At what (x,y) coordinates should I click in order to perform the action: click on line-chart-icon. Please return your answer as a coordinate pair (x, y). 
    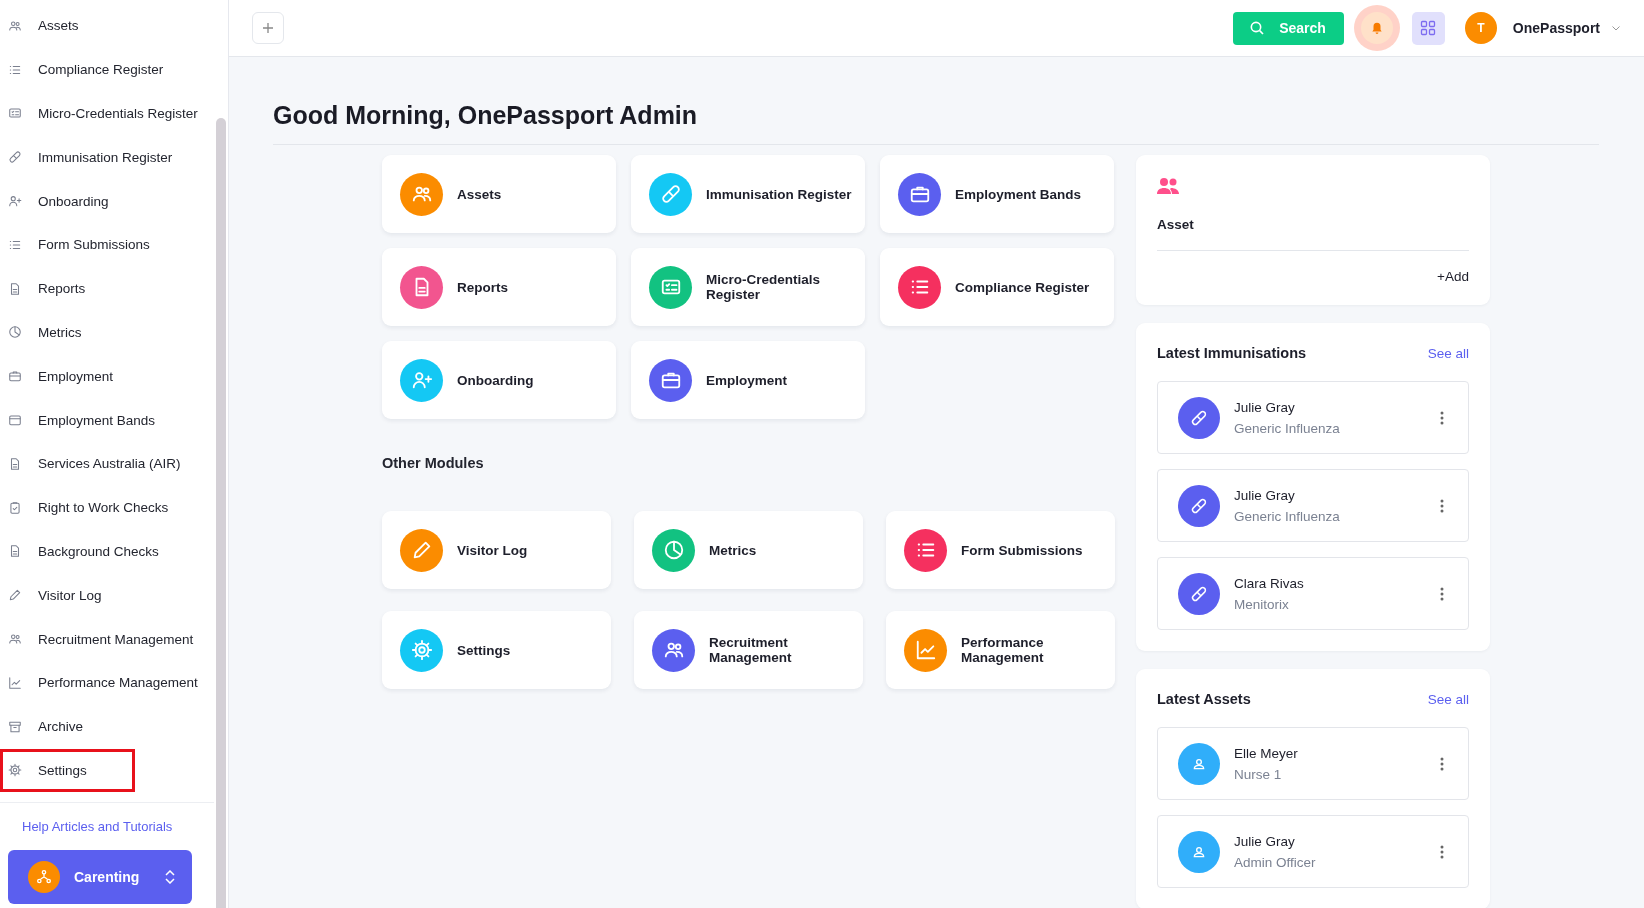
    Looking at the image, I should click on (15, 682).